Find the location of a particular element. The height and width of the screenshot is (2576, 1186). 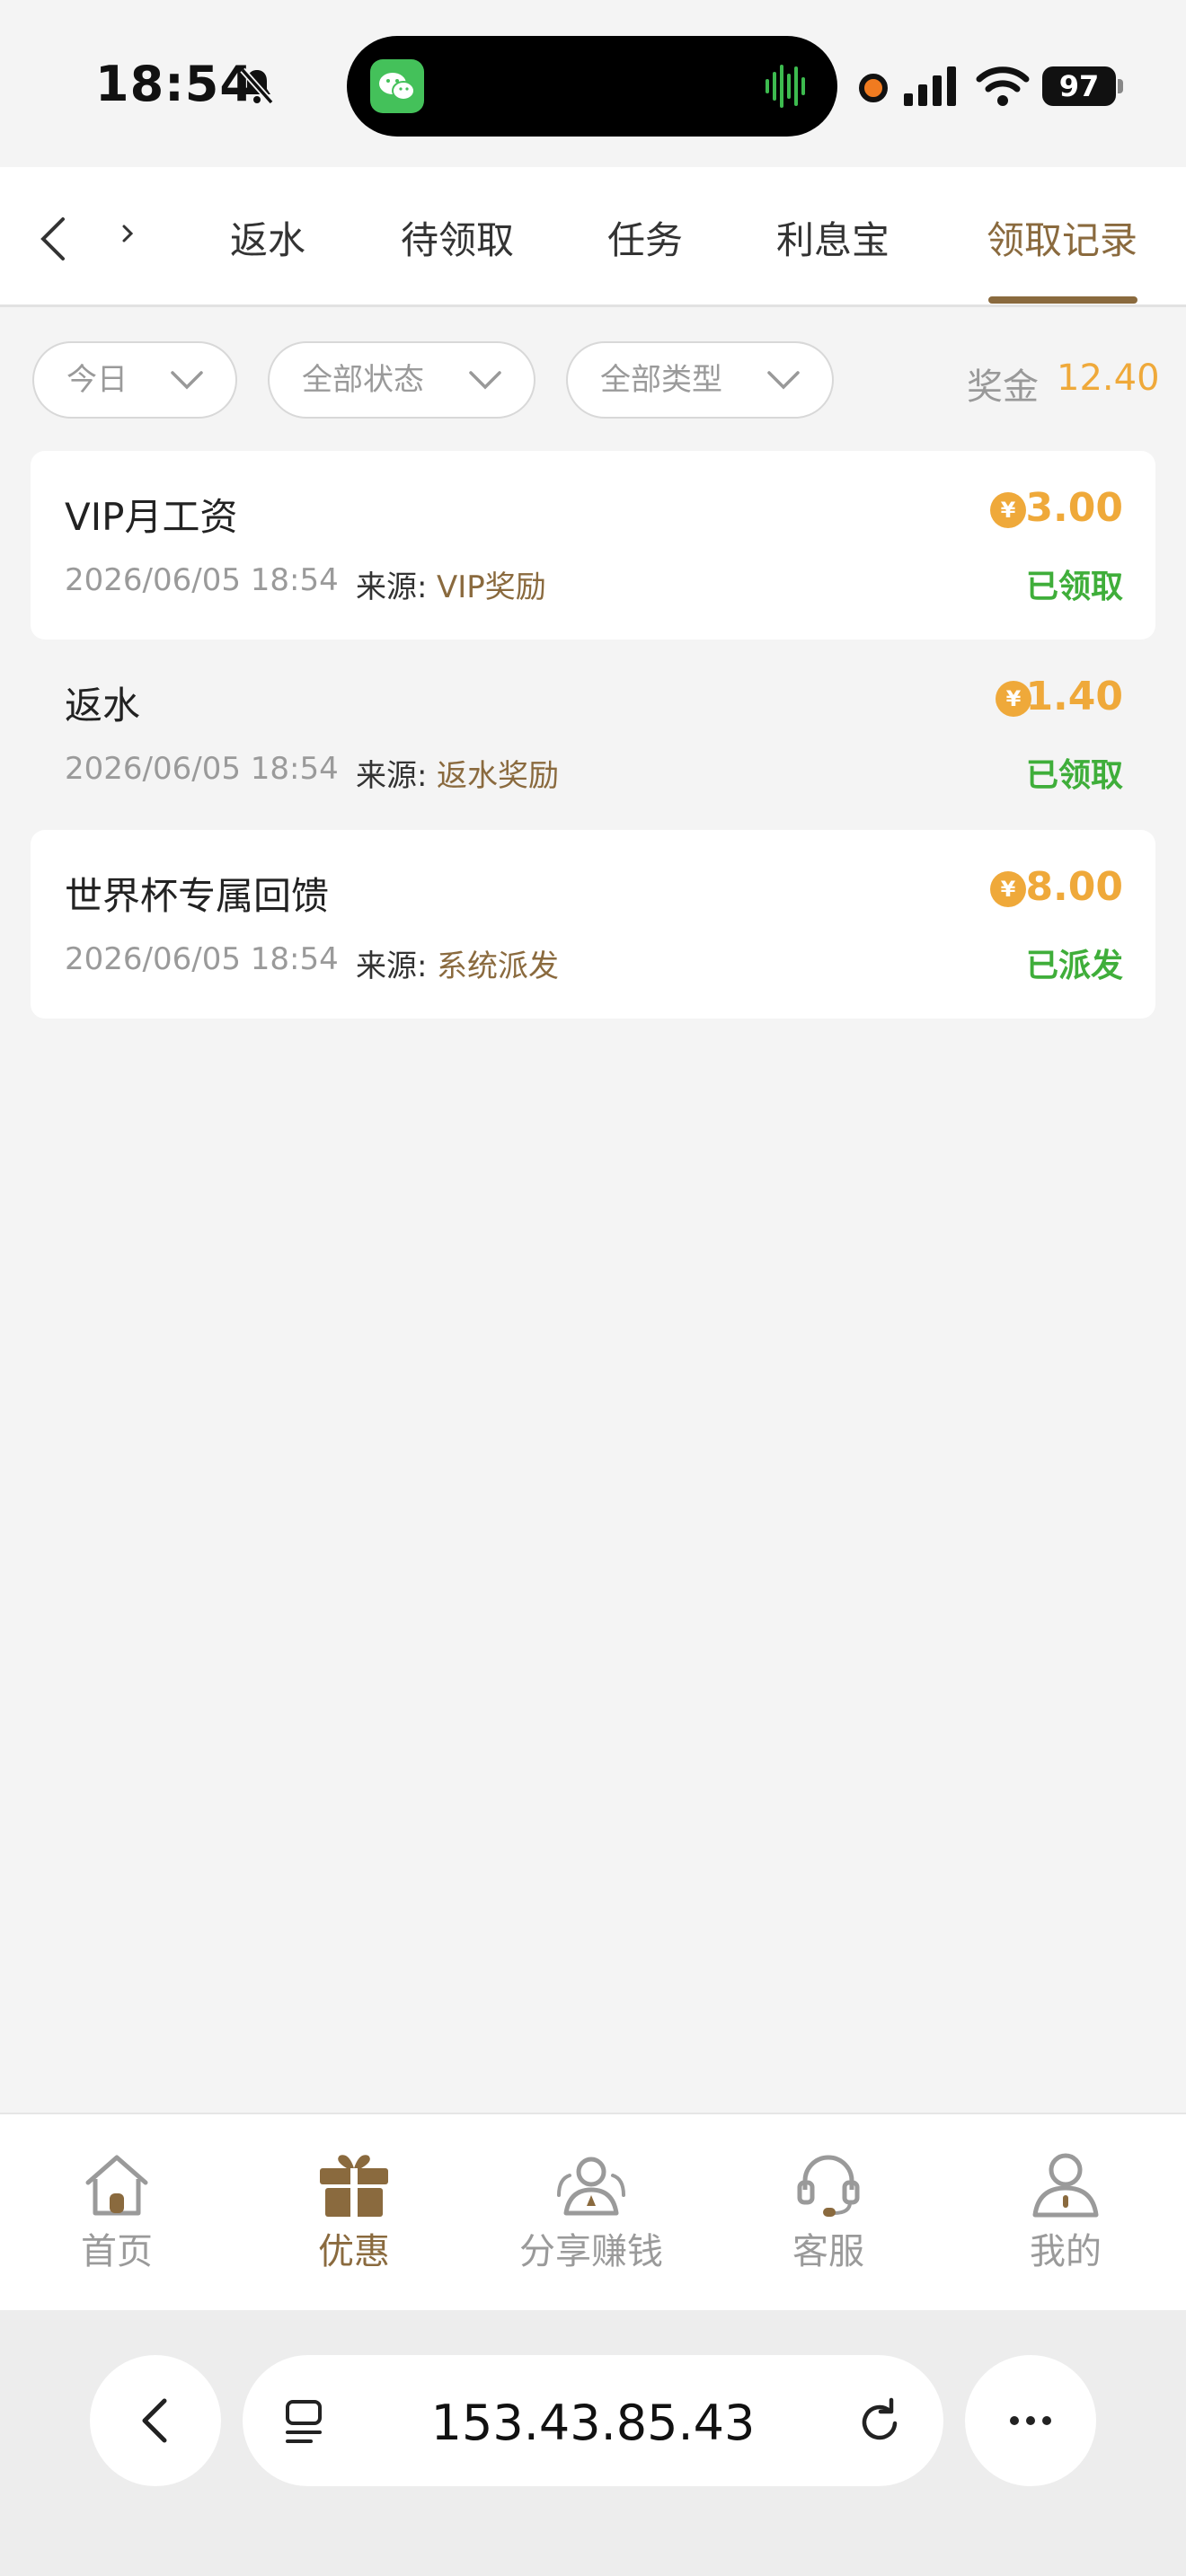

date-filter-label: 今日 is located at coordinates (97, 380).